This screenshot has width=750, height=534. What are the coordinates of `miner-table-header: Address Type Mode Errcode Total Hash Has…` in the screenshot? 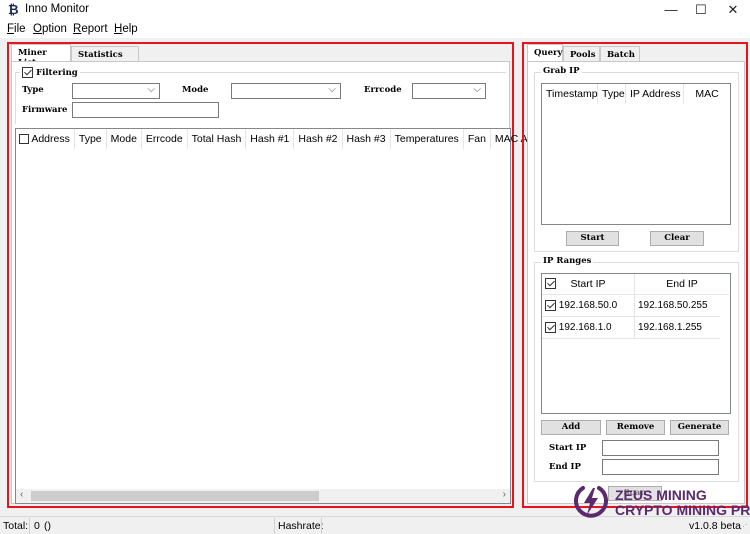 It's located at (290, 139).